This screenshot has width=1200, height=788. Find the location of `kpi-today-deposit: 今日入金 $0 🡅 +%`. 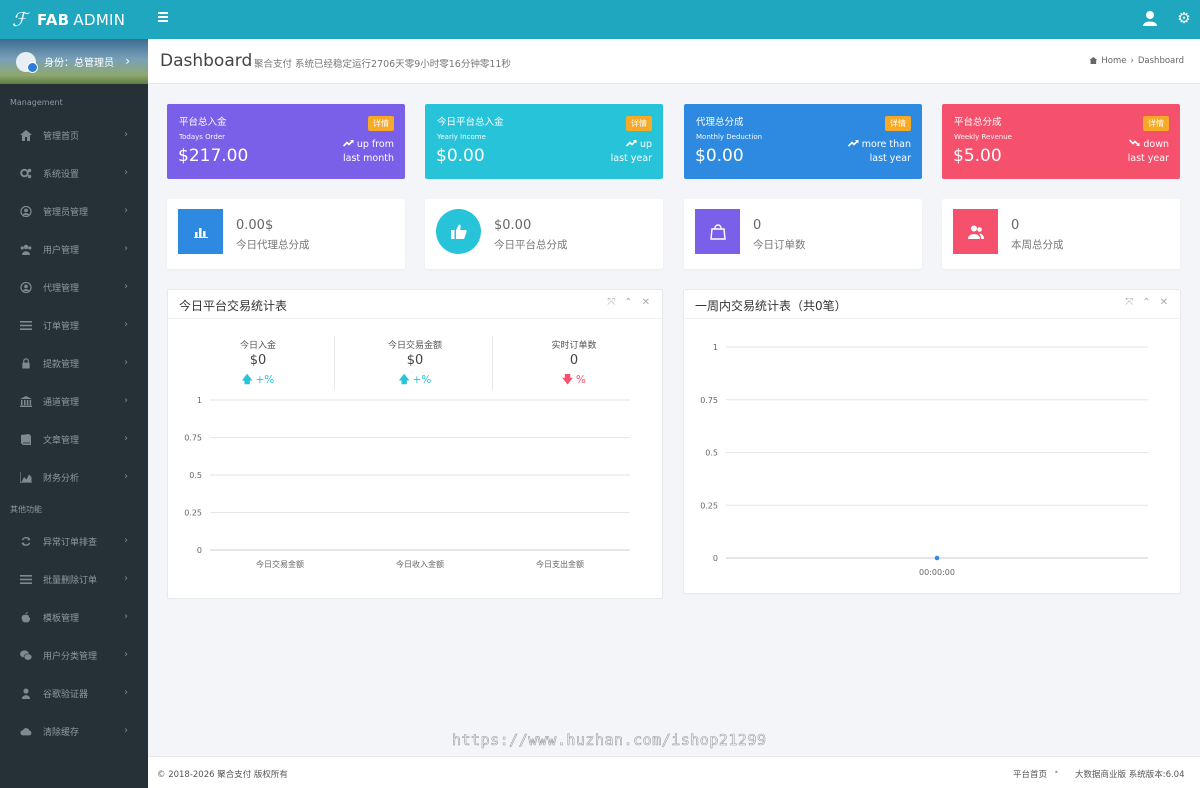

kpi-today-deposit: 今日入金 $0 🡅 +% is located at coordinates (257, 363).